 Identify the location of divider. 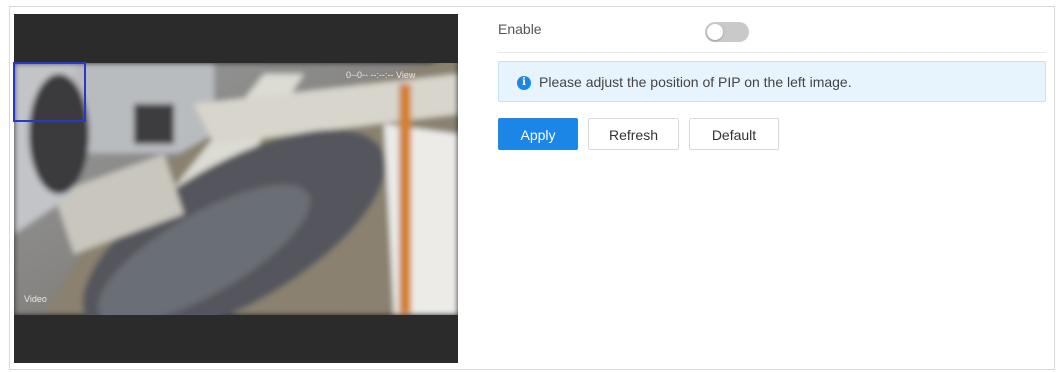
(772, 52).